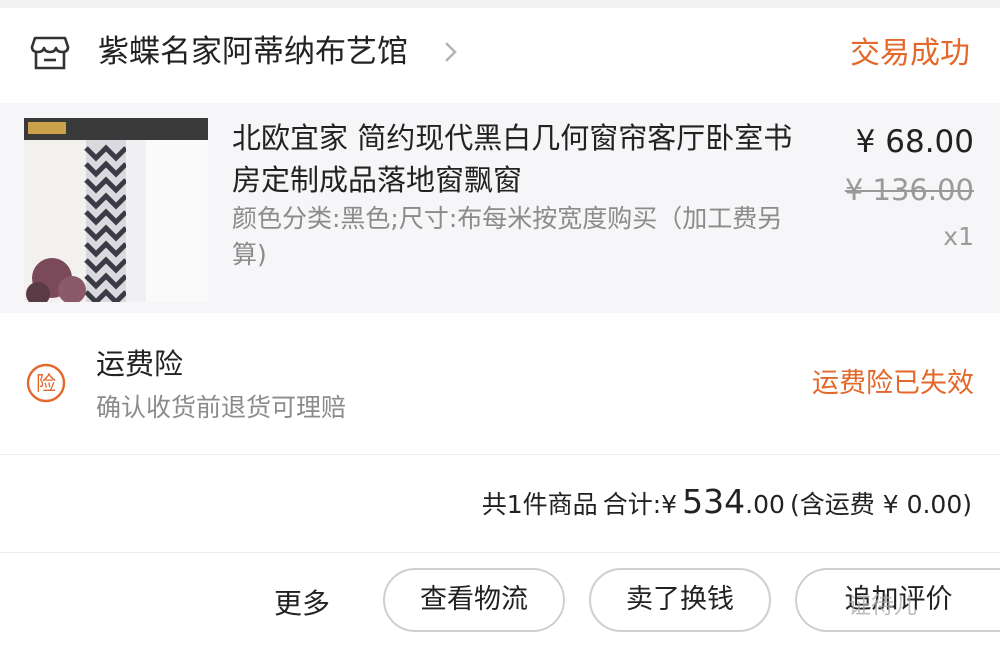 The width and height of the screenshot is (1000, 646). Describe the element at coordinates (882, 606) in the screenshot. I see `watermark: 证待儿` at that location.